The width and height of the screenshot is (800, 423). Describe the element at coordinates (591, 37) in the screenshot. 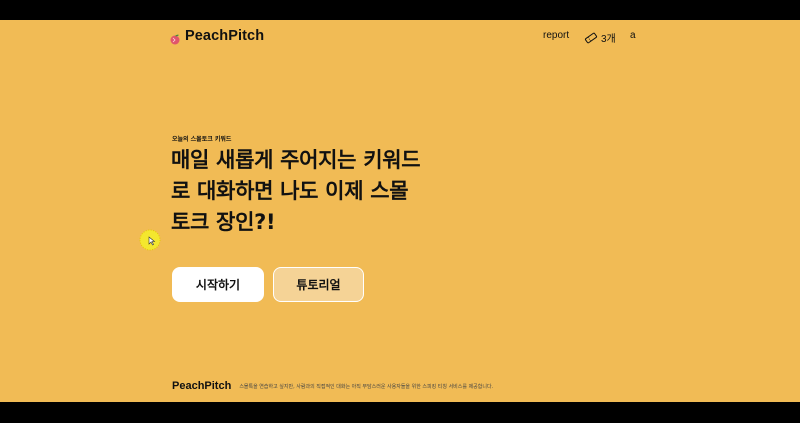

I see `ticket-icon` at that location.